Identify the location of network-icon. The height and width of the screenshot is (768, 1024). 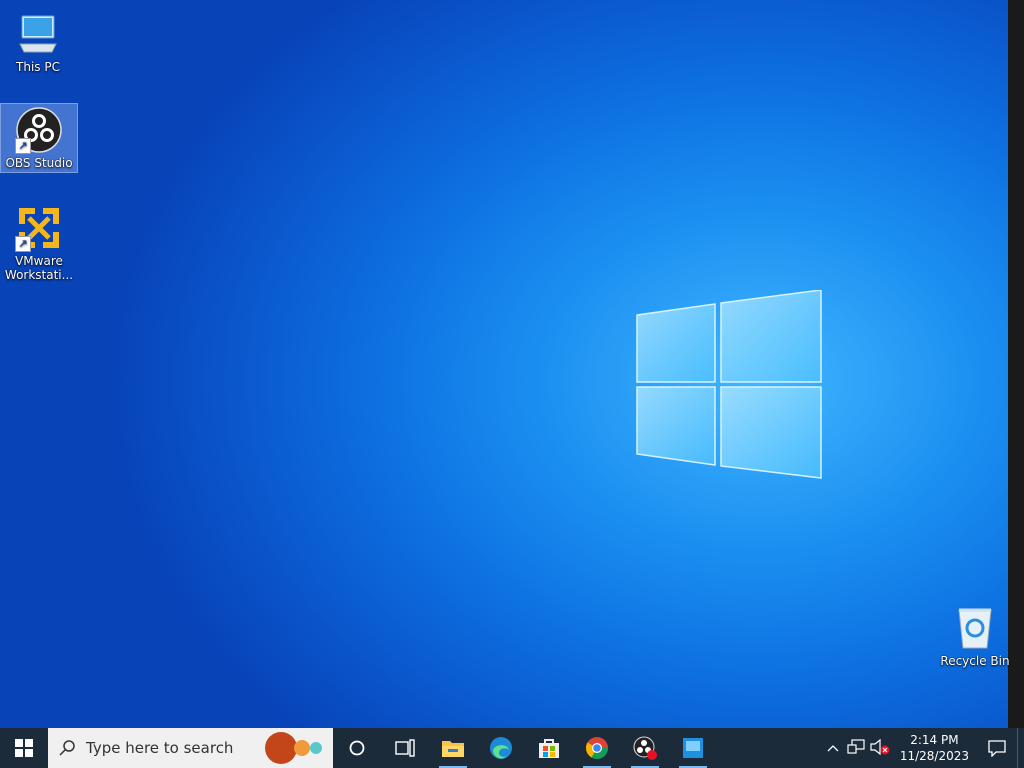
(856, 746).